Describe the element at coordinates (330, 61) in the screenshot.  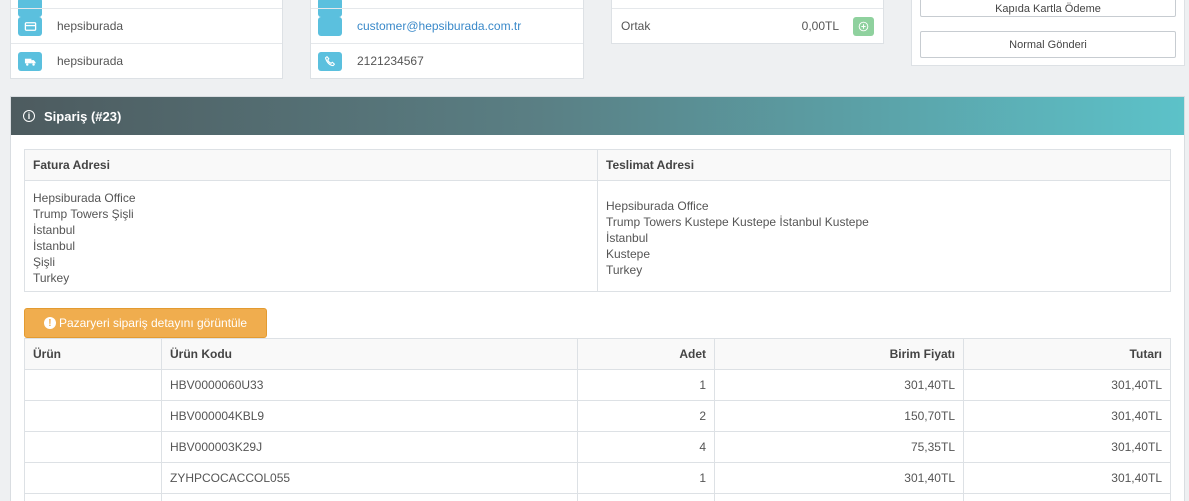
I see `phone-icon` at that location.